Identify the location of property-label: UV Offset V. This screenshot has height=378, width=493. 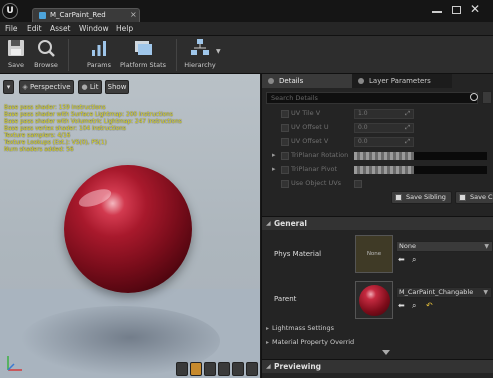
(310, 141).